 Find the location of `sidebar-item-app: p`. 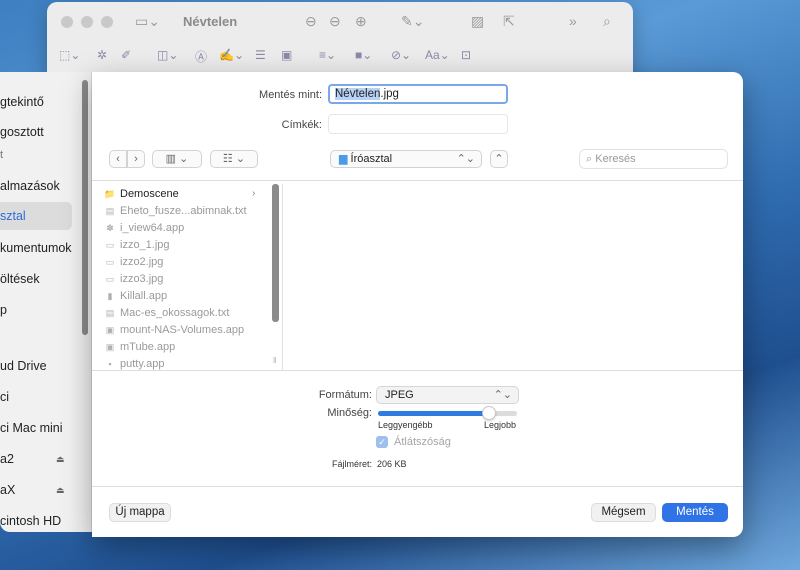

sidebar-item-app: p is located at coordinates (36, 310).